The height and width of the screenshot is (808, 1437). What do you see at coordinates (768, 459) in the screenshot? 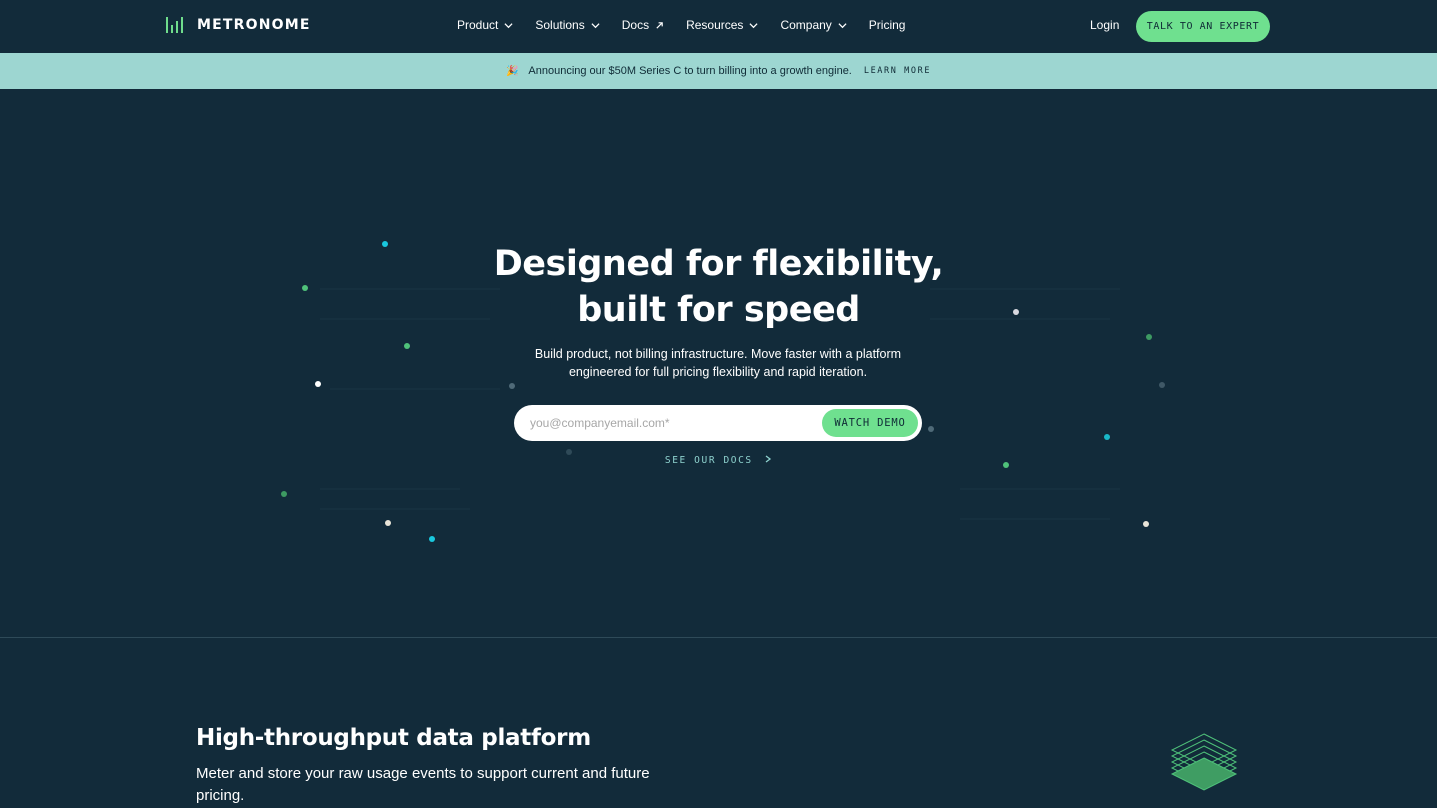
I see `chevron-right-icon` at bounding box center [768, 459].